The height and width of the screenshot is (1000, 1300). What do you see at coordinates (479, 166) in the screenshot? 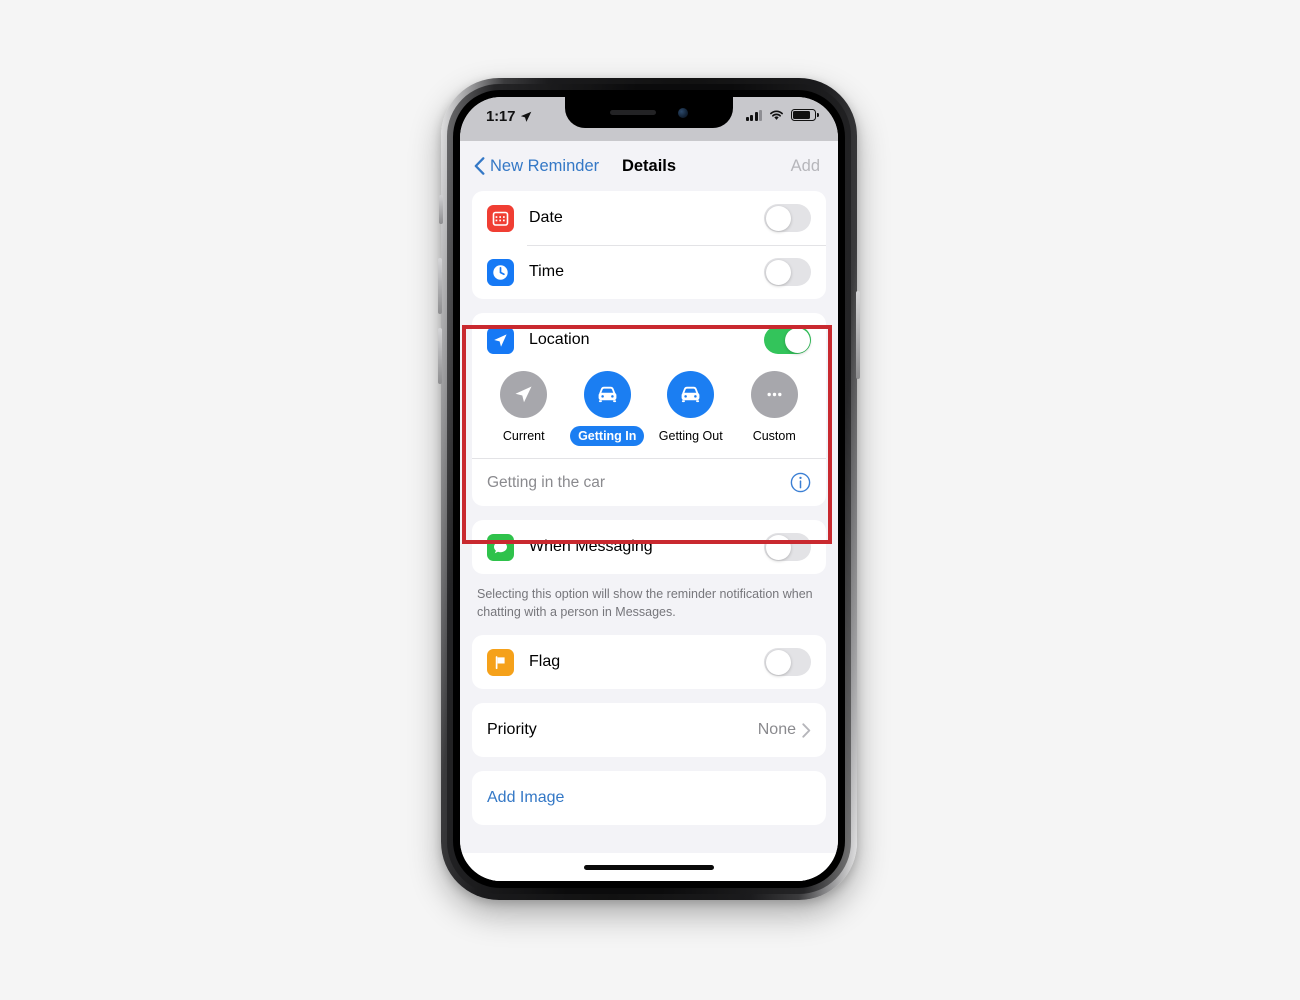
I see `chevron-left-icon` at bounding box center [479, 166].